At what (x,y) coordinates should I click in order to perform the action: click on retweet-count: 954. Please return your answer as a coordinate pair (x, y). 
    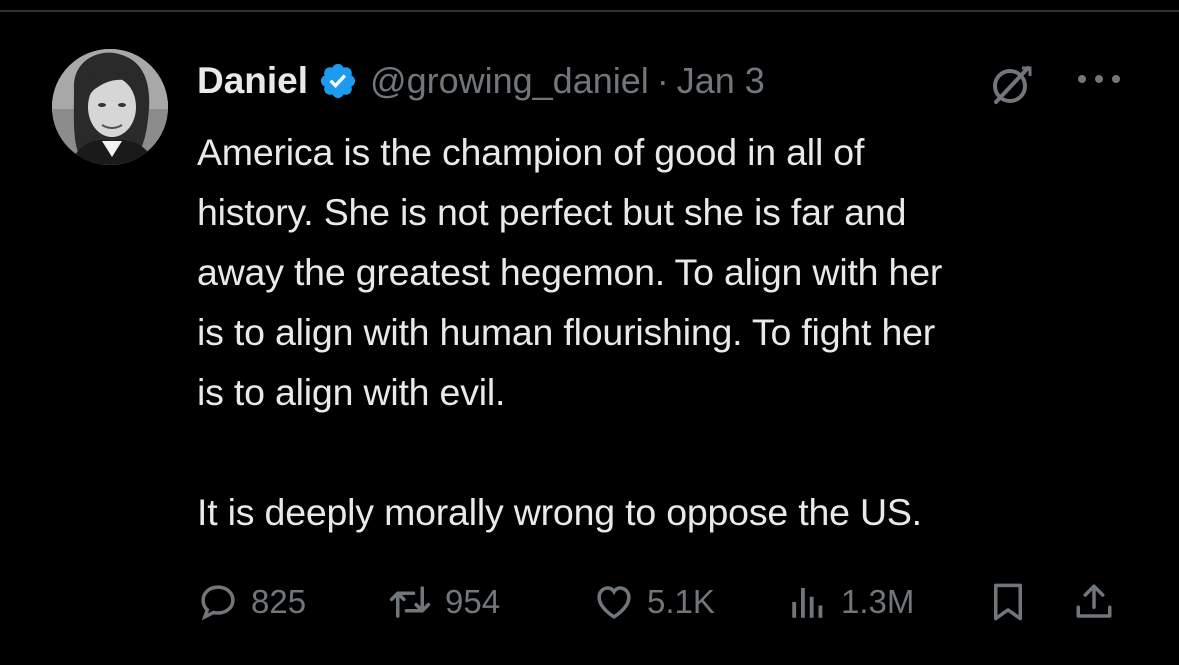
    Looking at the image, I should click on (473, 601).